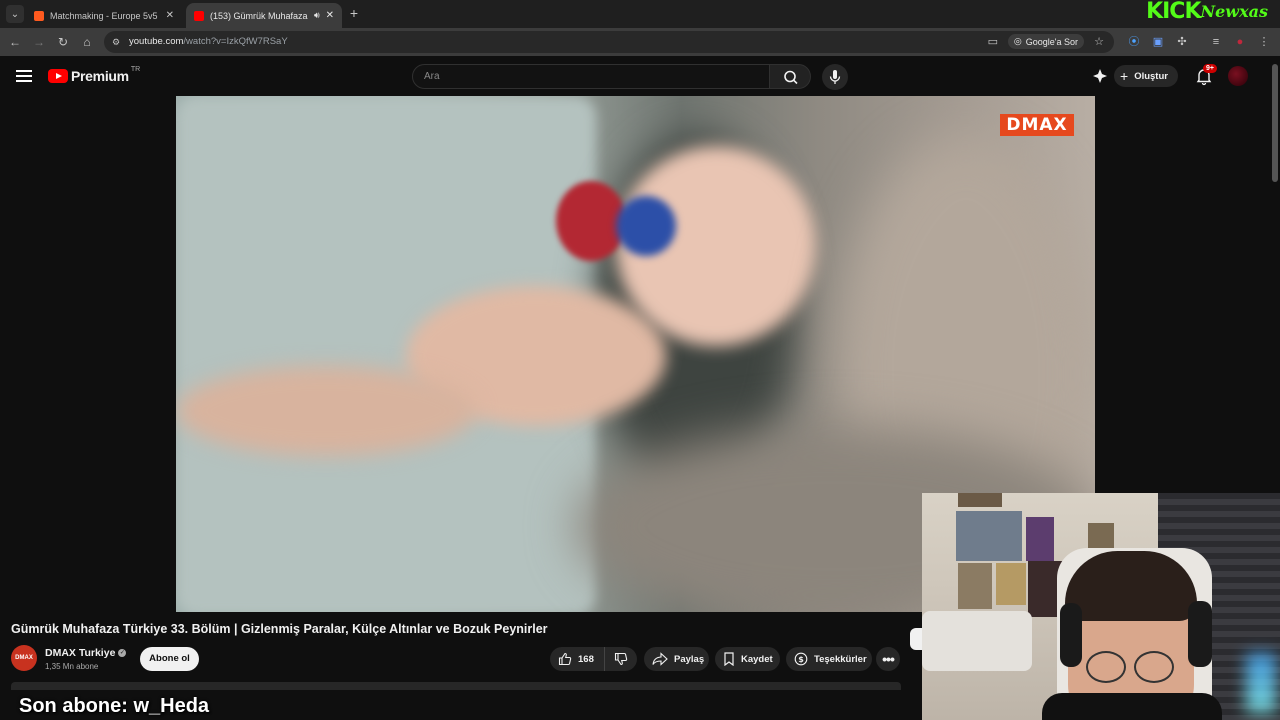 Image resolution: width=1280 pixels, height=720 pixels. I want to click on back-arrow-icon: ←, so click(15, 42).